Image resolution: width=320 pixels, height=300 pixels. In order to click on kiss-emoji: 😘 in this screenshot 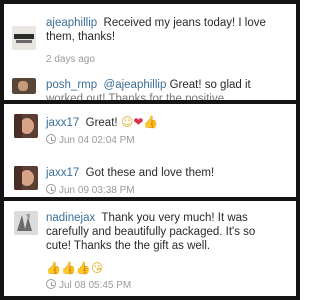, I will do `click(97, 268)`.